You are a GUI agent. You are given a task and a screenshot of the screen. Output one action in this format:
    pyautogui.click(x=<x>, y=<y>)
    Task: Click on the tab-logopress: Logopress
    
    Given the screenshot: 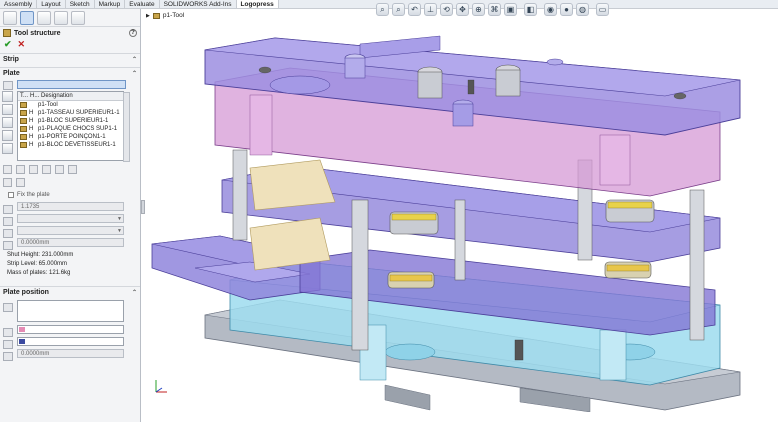 What is the action you would take?
    pyautogui.click(x=257, y=4)
    